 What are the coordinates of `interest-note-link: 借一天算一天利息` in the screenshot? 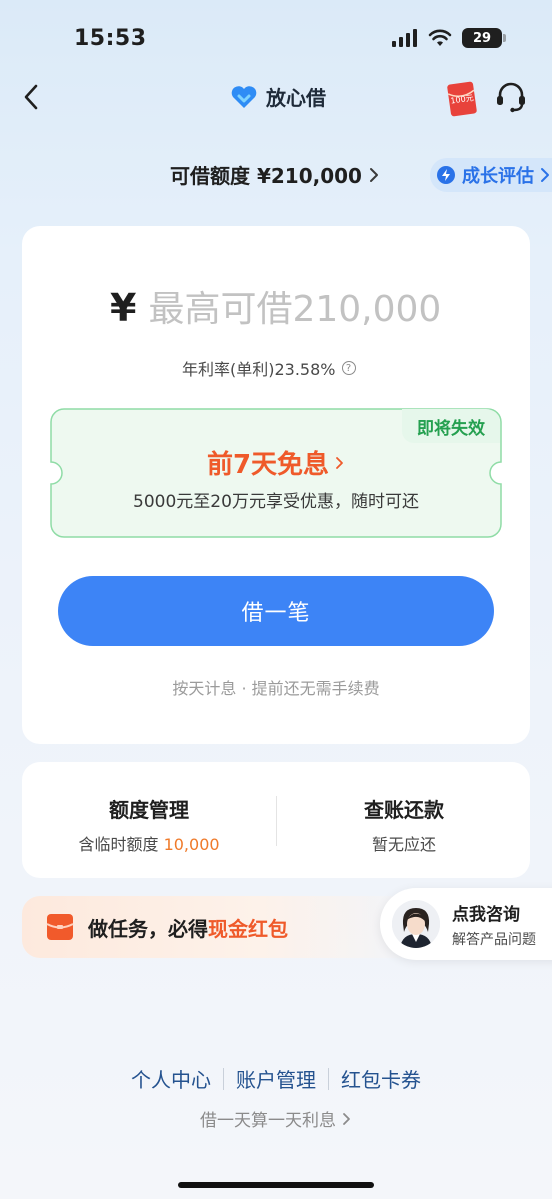 It's located at (276, 1118).